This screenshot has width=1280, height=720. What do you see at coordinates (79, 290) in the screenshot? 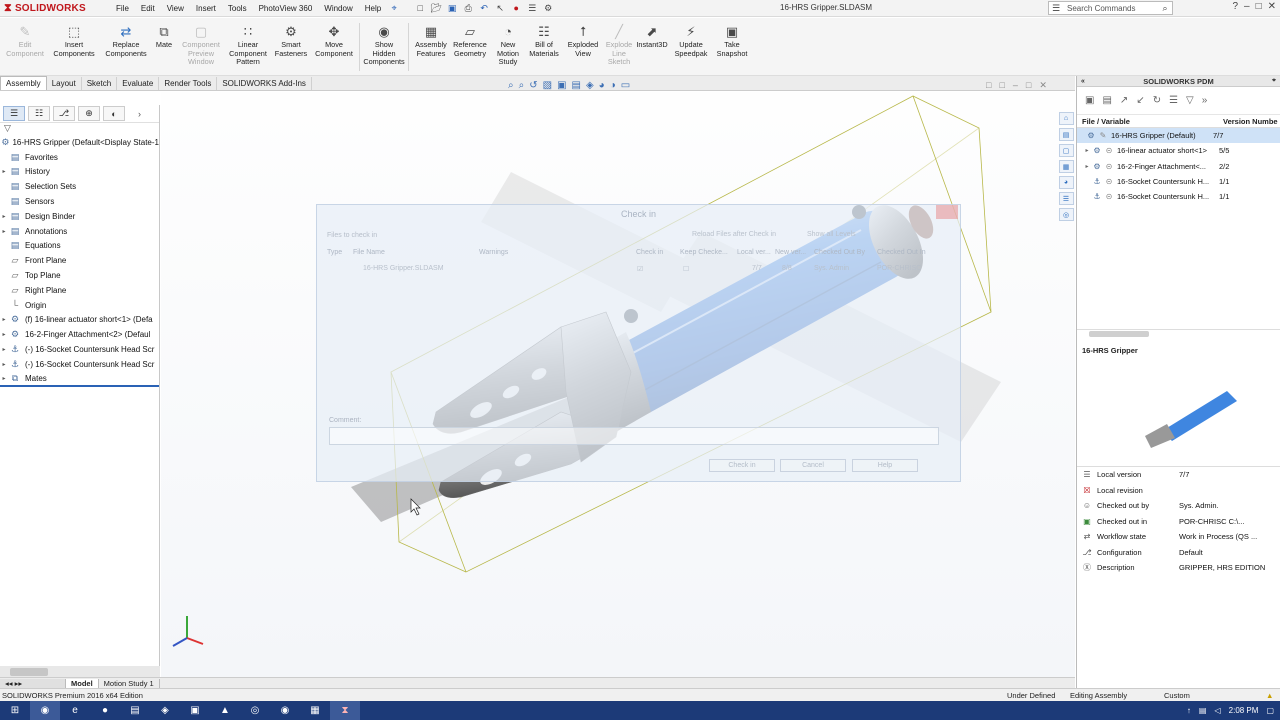
I see `tree-item: ▱ Right Plane` at bounding box center [79, 290].